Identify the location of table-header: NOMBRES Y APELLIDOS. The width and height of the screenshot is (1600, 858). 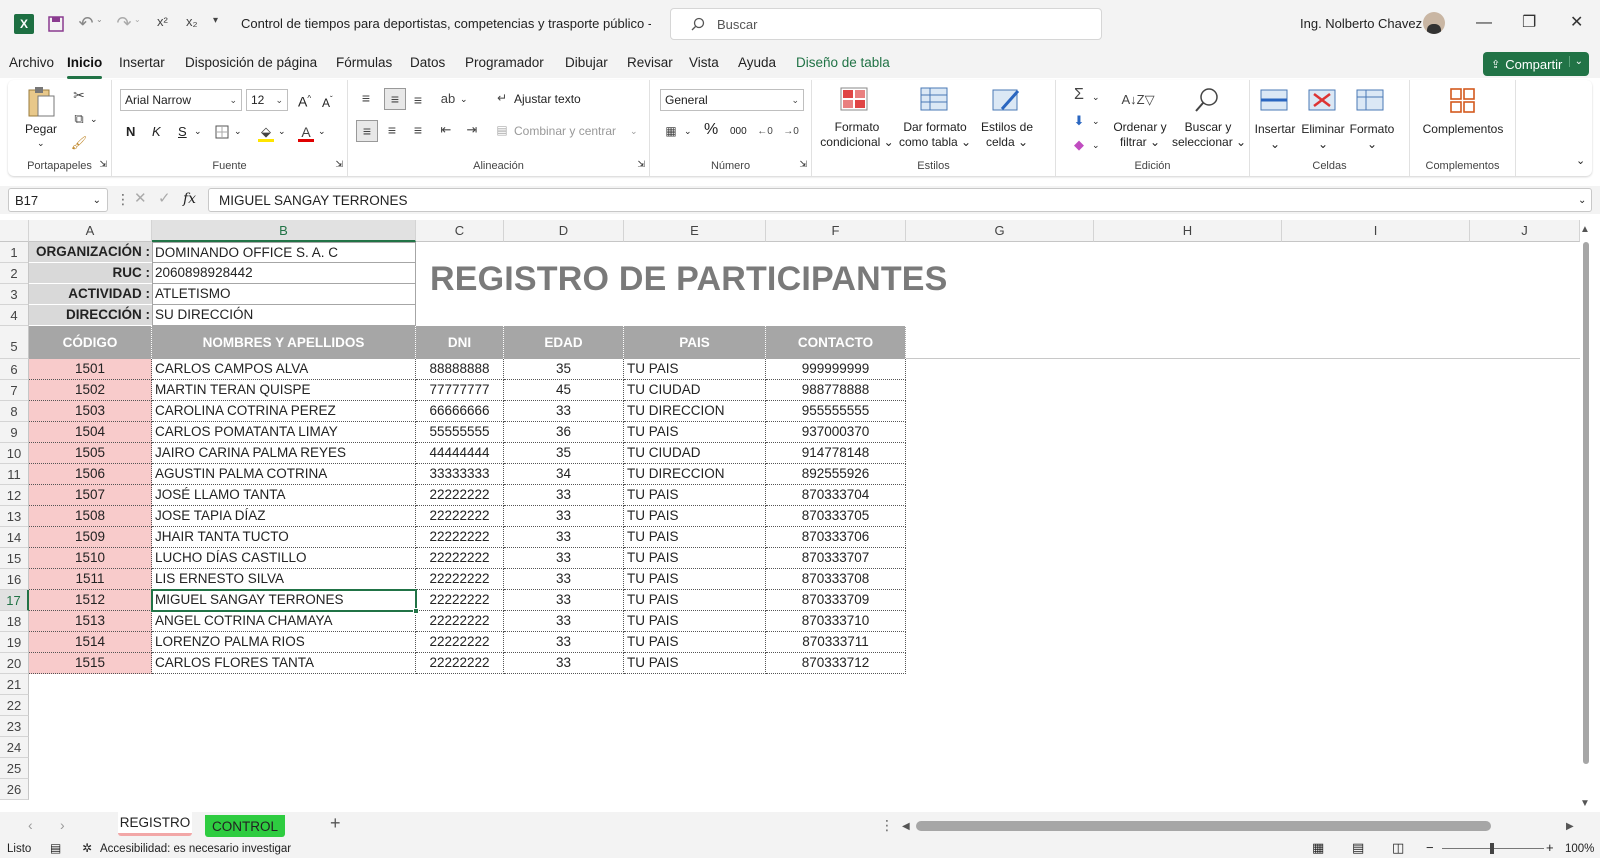
(284, 342).